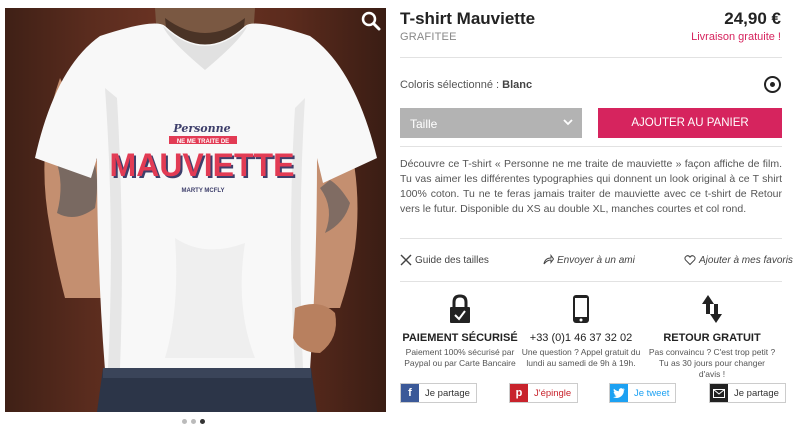  What do you see at coordinates (460, 352) in the screenshot?
I see `secure-payment-line-1: Paiement 100% sécurisé par` at bounding box center [460, 352].